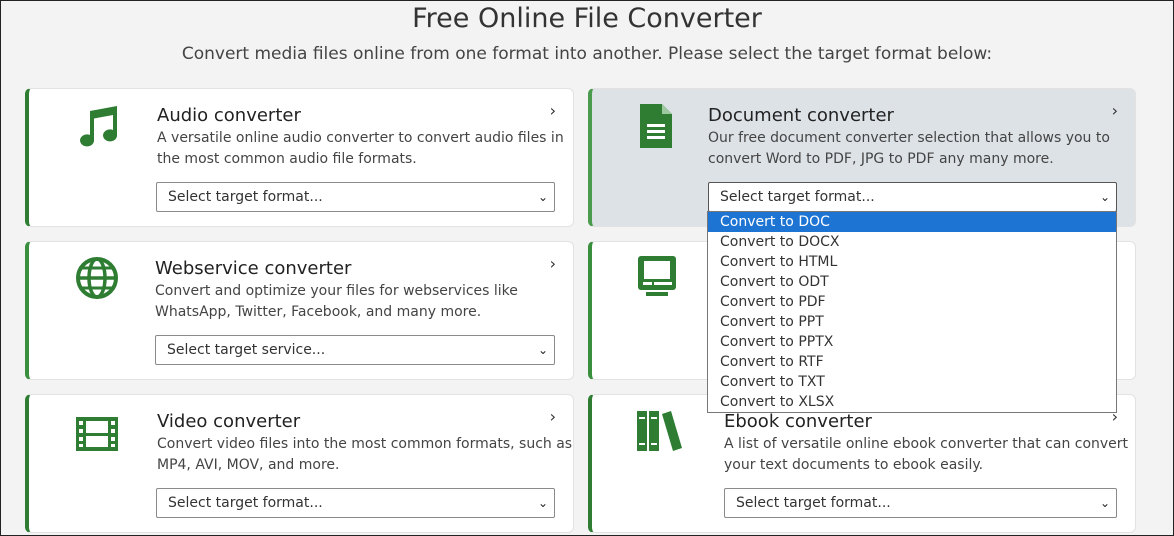  I want to click on books-icon, so click(659, 431).